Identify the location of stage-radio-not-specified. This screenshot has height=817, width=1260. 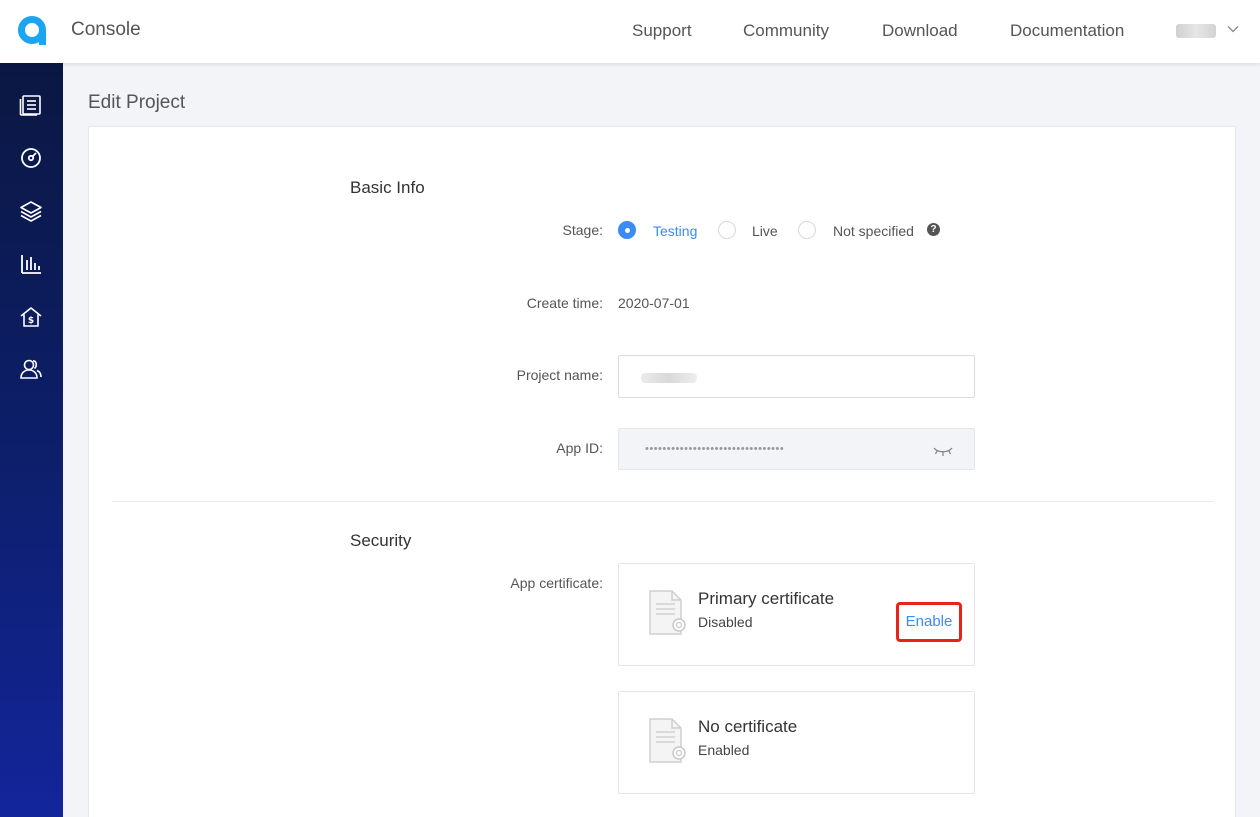
(807, 230).